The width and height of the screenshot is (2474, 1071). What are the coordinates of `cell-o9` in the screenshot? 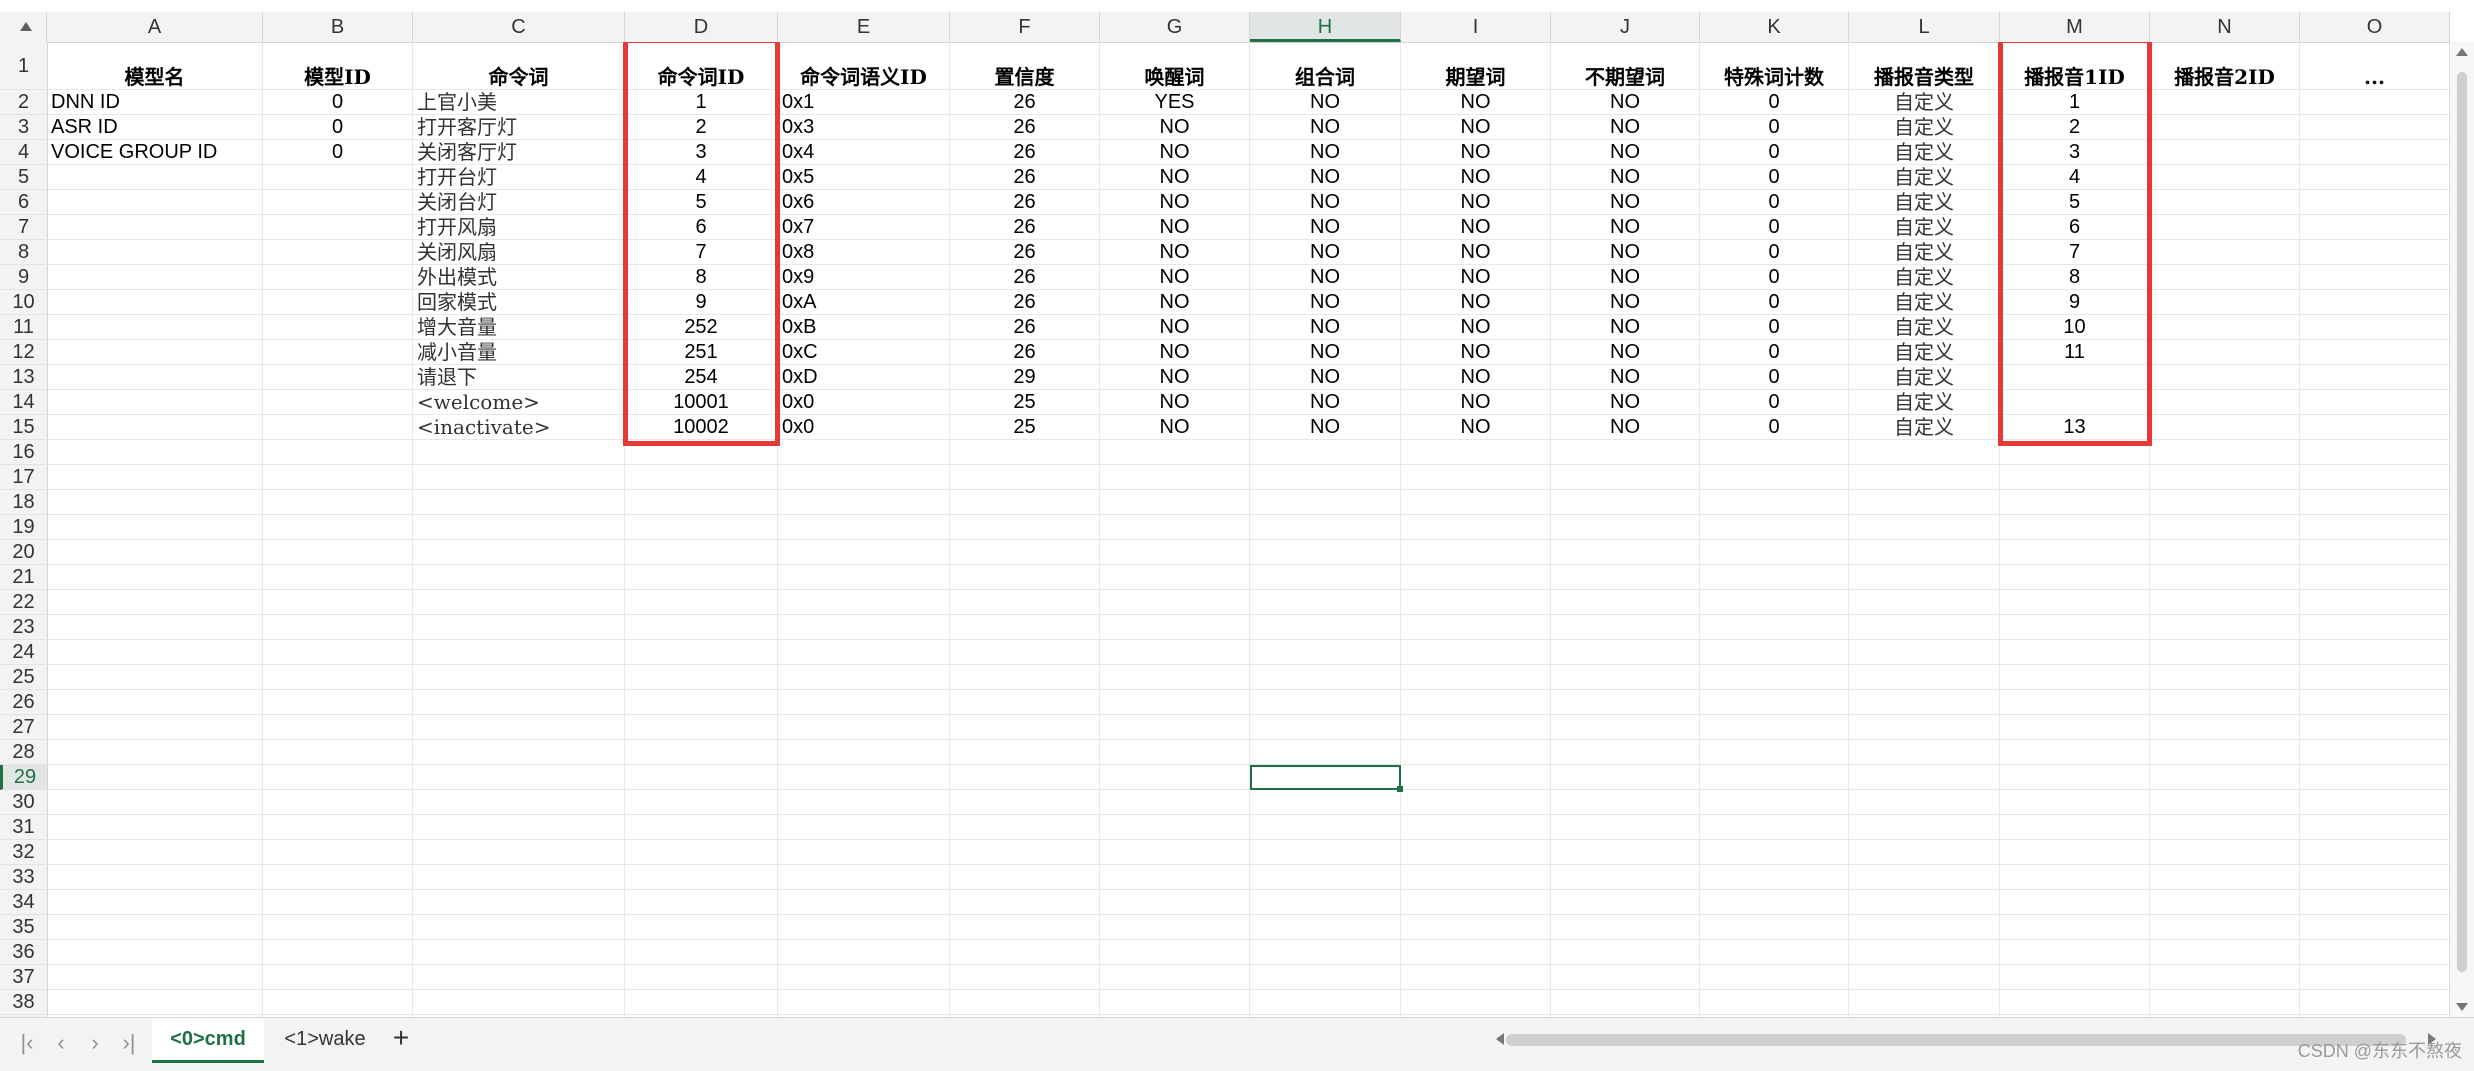 It's located at (2375, 277).